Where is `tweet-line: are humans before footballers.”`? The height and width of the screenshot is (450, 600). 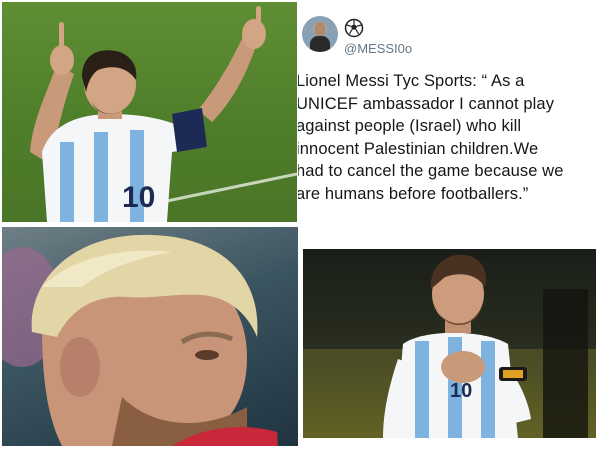
tweet-line: are humans before footballers.” is located at coordinates (413, 193).